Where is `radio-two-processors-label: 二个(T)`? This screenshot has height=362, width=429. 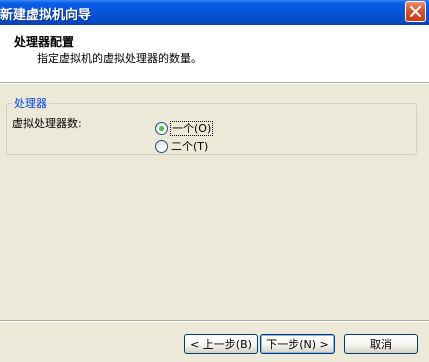 radio-two-processors-label: 二个(T) is located at coordinates (189, 146).